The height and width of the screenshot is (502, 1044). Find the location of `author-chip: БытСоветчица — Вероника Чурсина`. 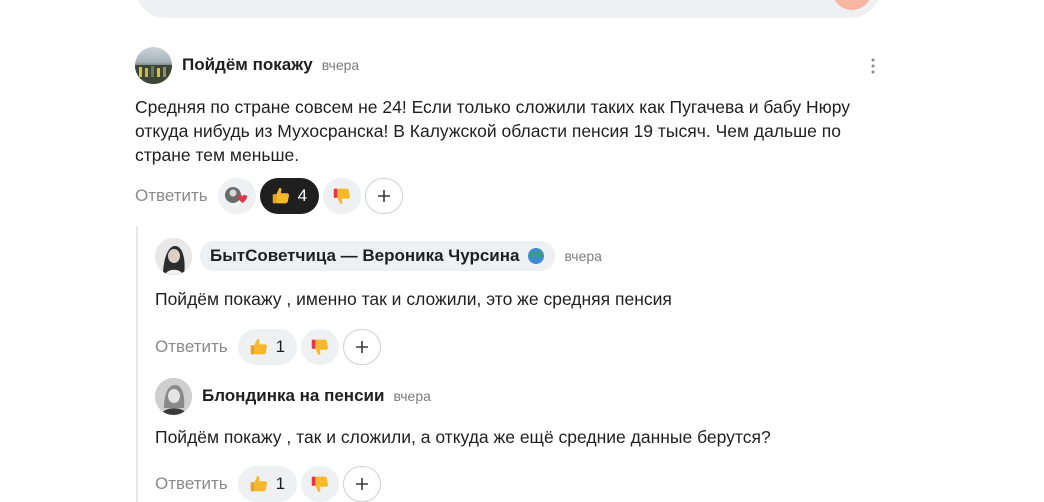

author-chip: БытСоветчица — Вероника Чурсина is located at coordinates (378, 256).